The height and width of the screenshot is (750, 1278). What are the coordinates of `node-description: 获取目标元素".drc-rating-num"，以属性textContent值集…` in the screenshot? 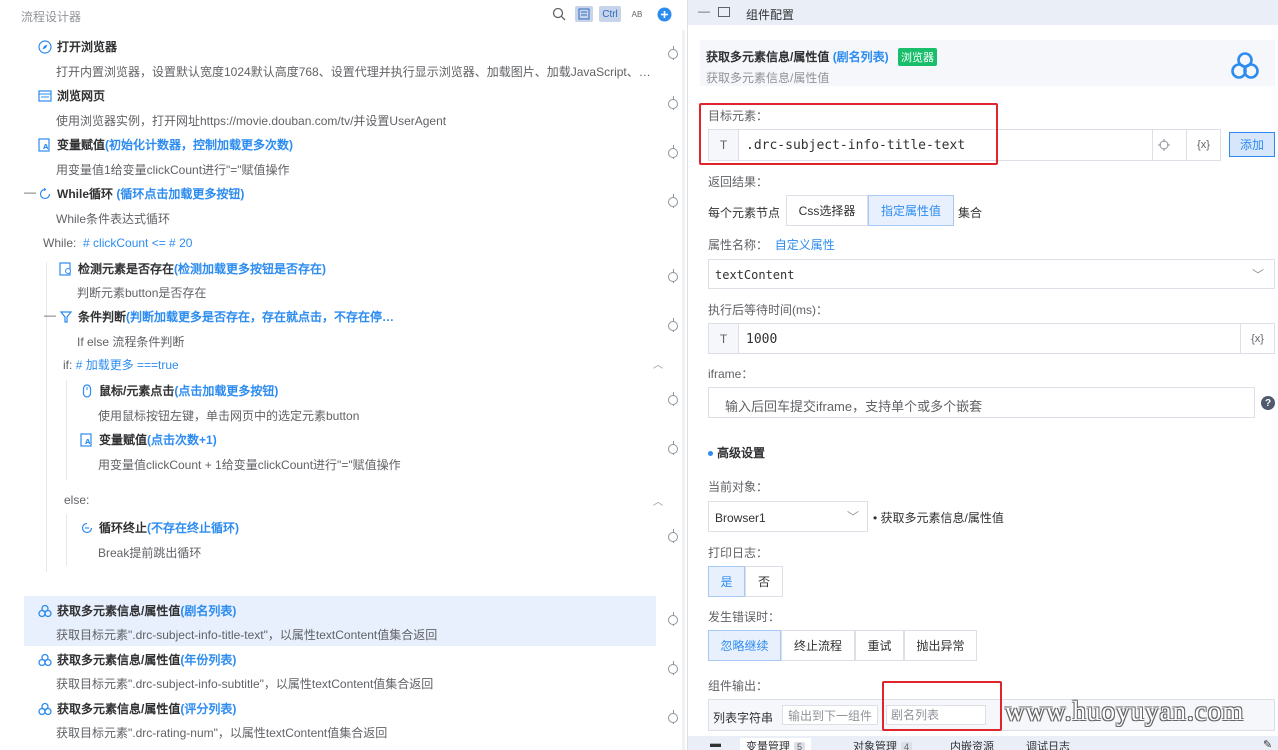 It's located at (222, 733).